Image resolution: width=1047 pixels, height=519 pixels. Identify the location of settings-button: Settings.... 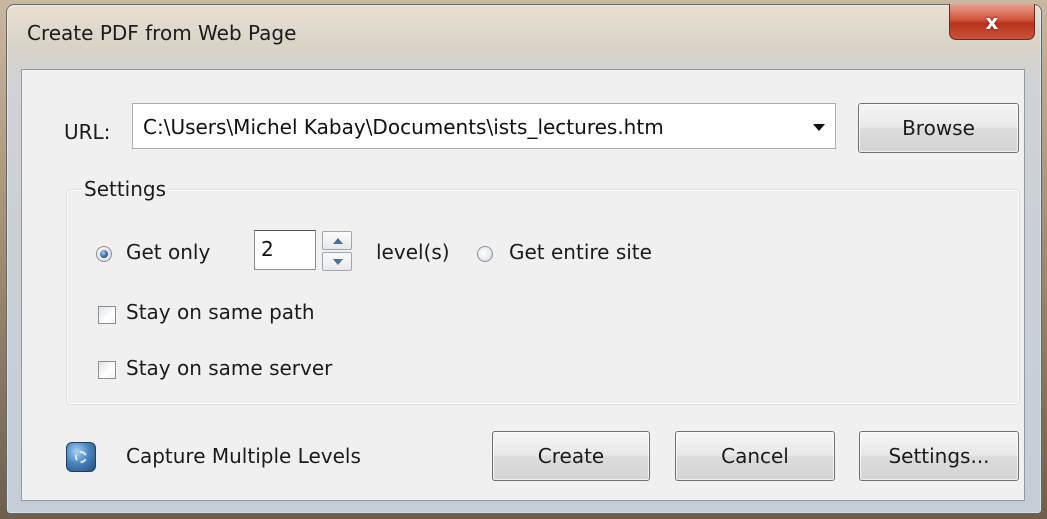
(939, 456).